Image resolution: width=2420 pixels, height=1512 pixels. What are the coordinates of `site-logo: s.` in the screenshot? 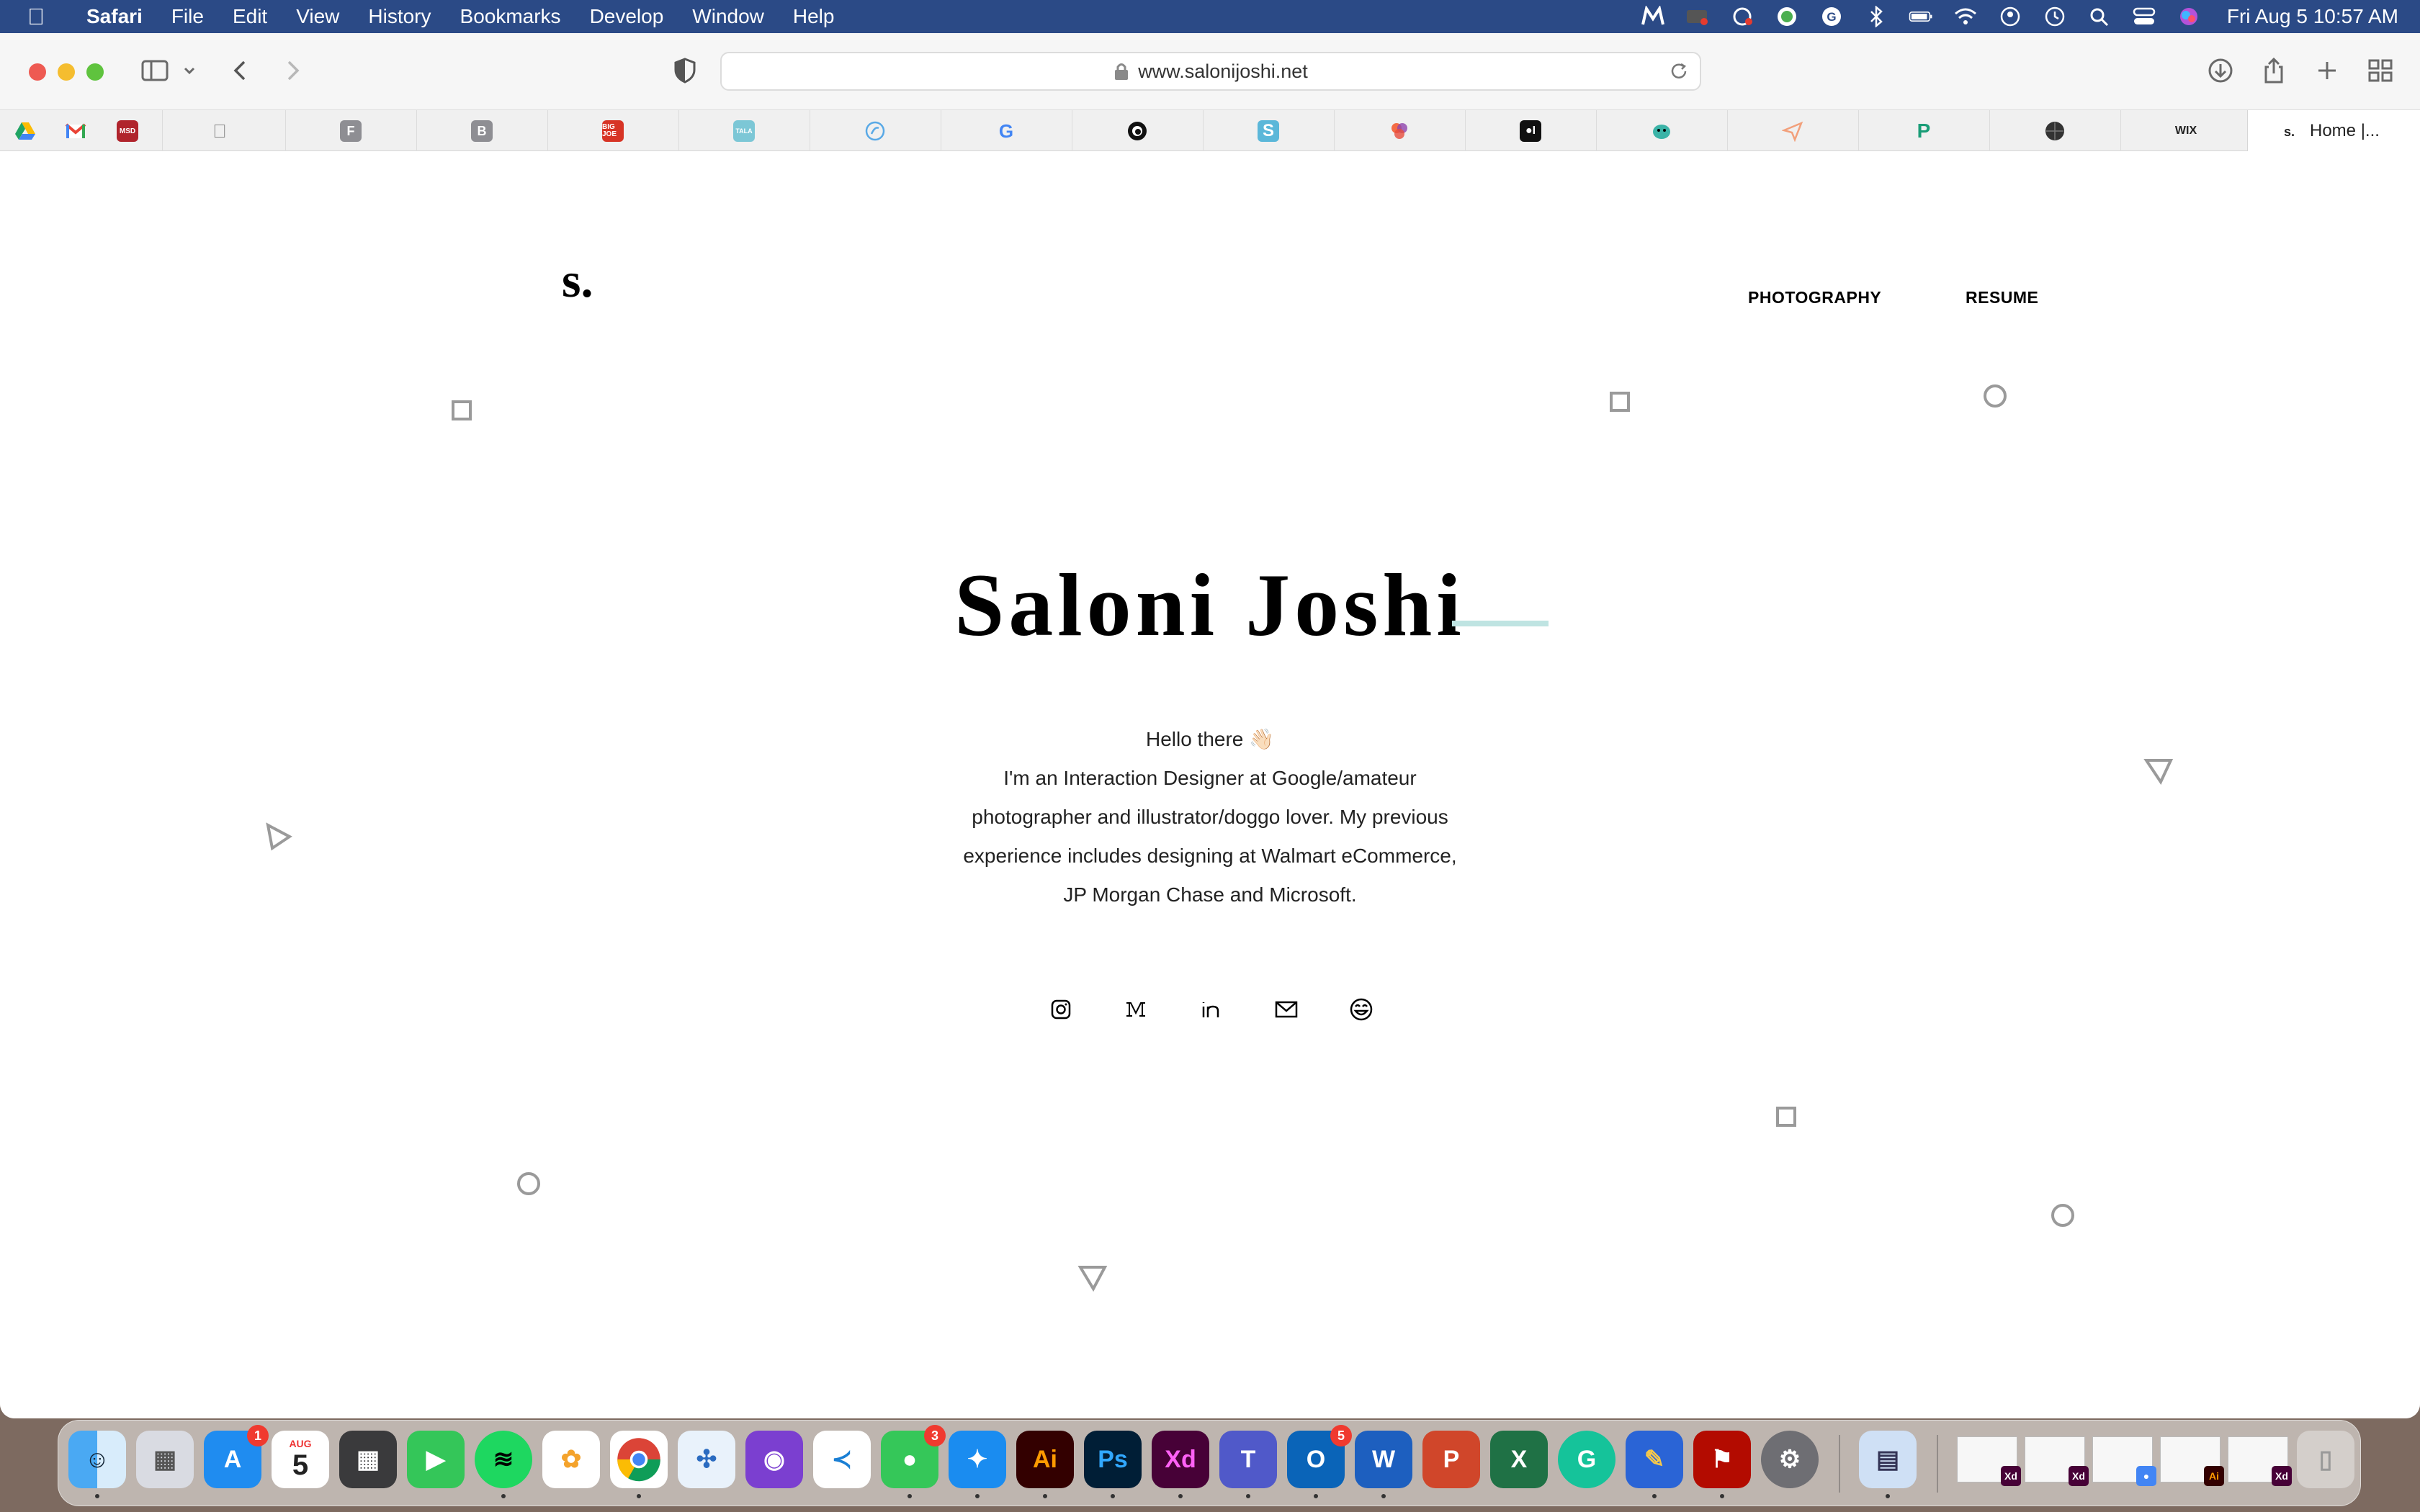 It's located at (577, 280).